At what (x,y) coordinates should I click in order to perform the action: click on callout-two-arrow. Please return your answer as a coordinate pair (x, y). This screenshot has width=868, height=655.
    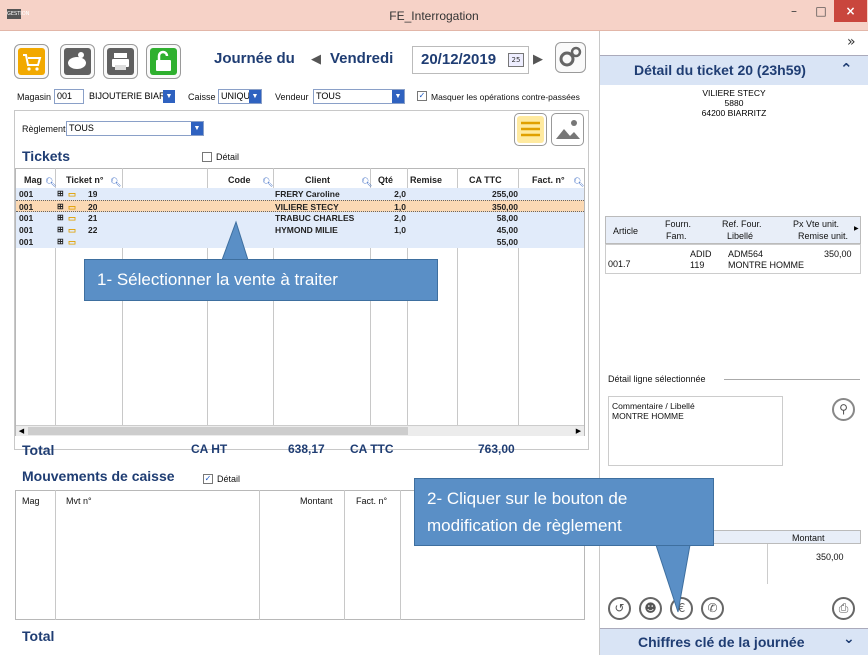
    Looking at the image, I should click on (673, 578).